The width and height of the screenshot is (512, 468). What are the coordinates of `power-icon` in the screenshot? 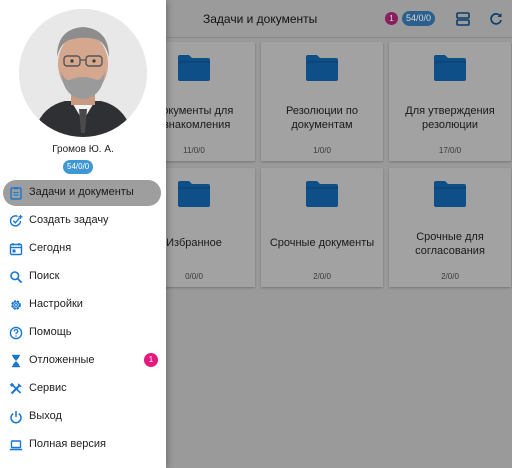 It's located at (16, 417).